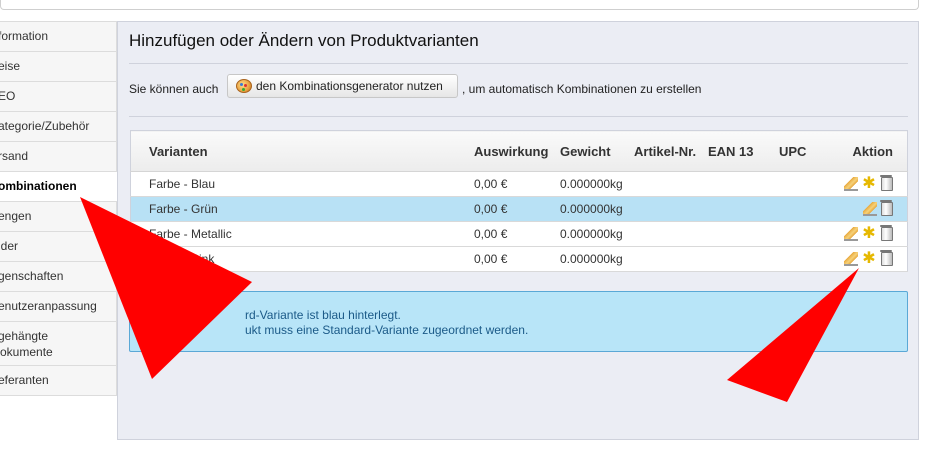  I want to click on column-header-reference: Artikel-Nr., so click(671, 151).